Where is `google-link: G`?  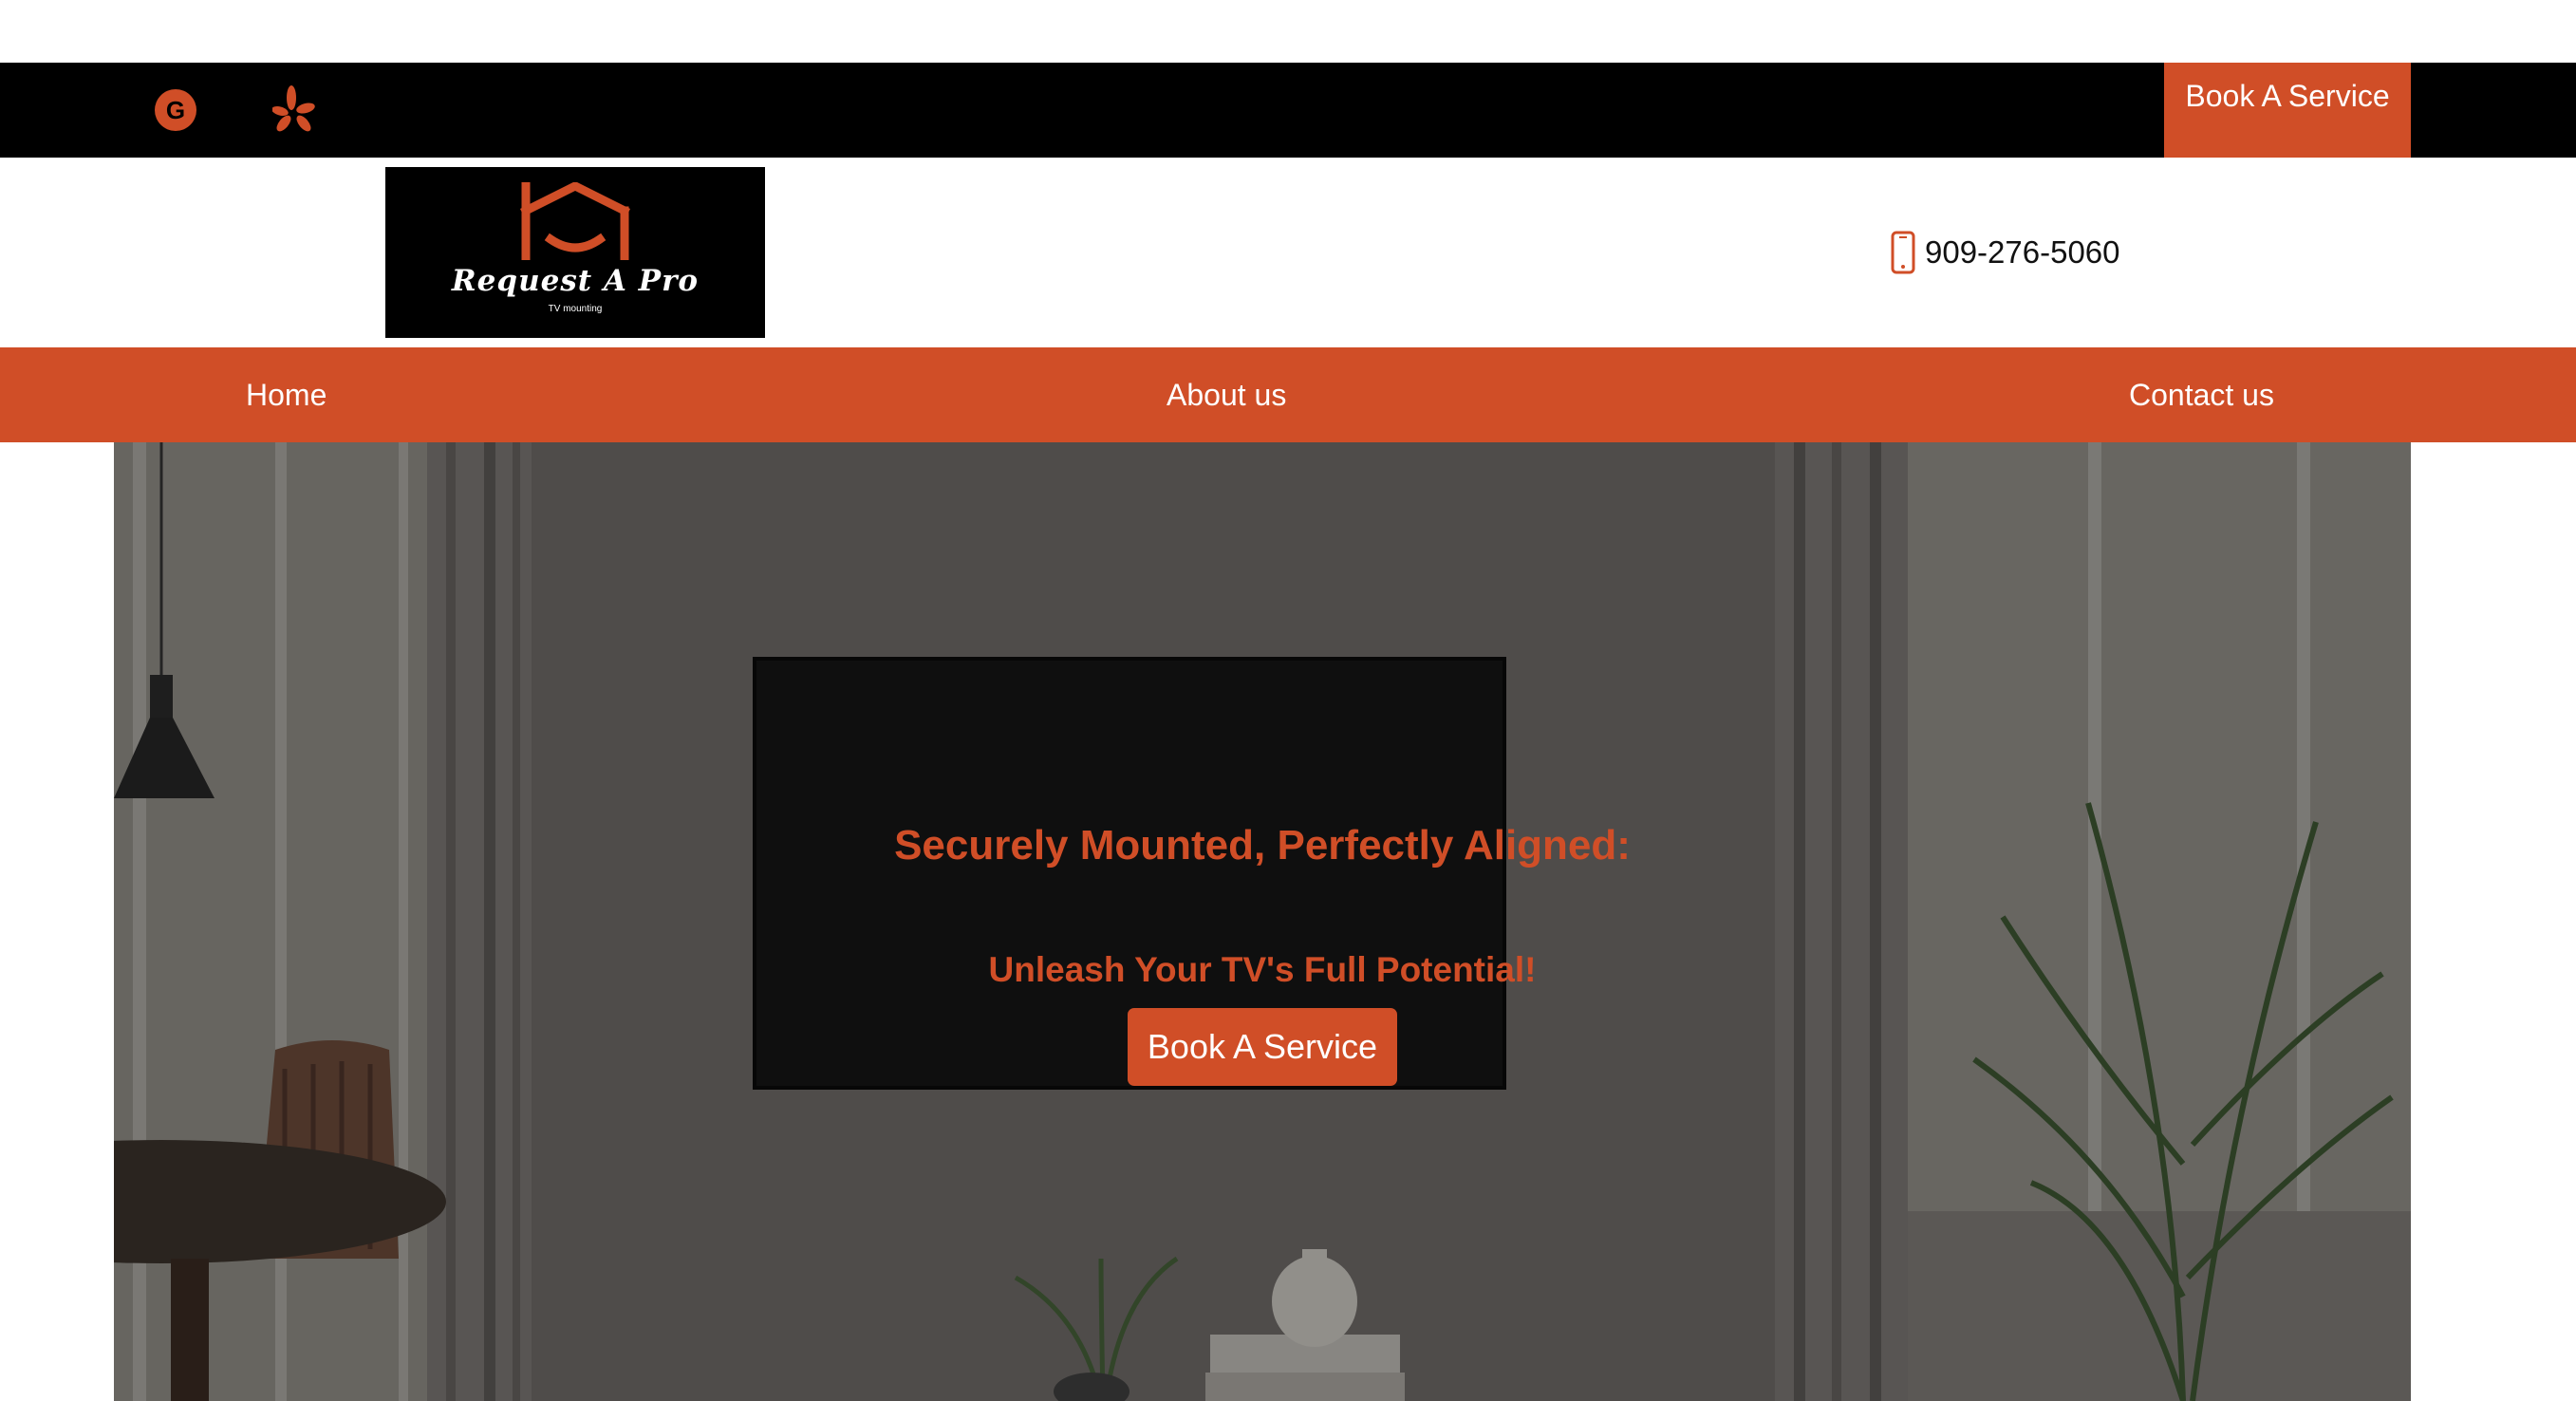
google-link: G is located at coordinates (175, 110).